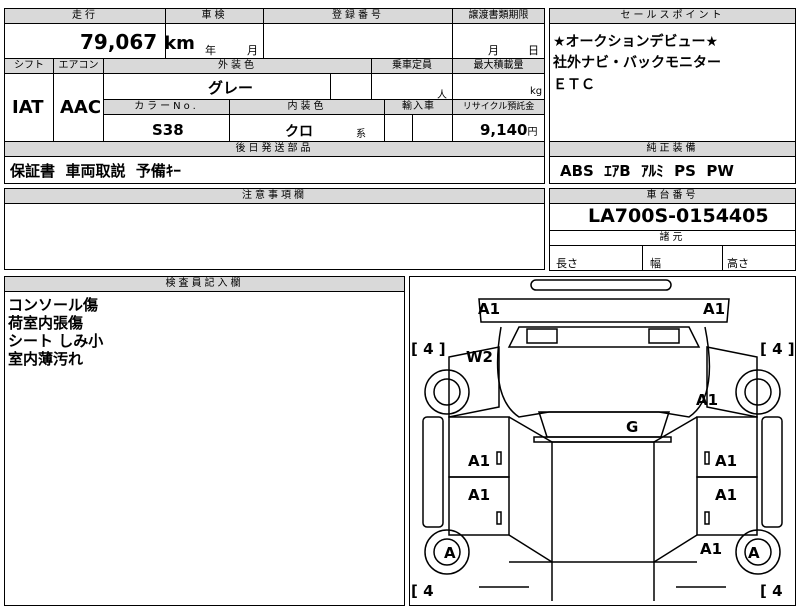  What do you see at coordinates (771, 591) in the screenshot?
I see `mark-right-tire-rear: [ 4` at bounding box center [771, 591].